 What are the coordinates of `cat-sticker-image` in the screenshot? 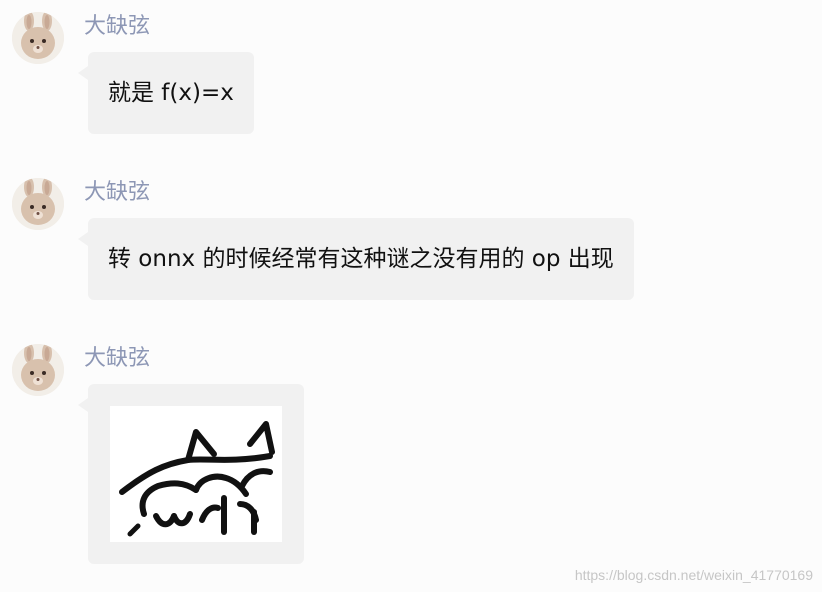 It's located at (196, 474).